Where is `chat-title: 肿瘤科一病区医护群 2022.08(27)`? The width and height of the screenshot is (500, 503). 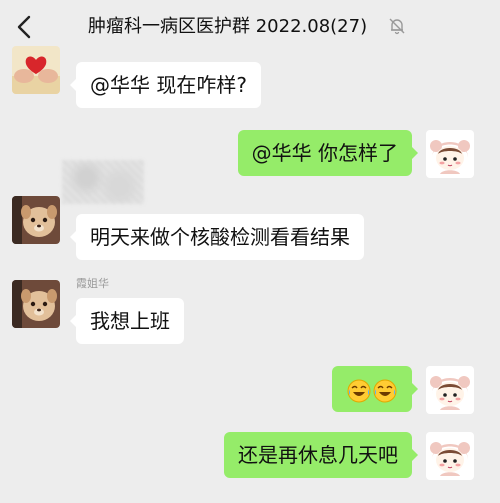 chat-title: 肿瘤科一病区医护群 2022.08(27) is located at coordinates (228, 26).